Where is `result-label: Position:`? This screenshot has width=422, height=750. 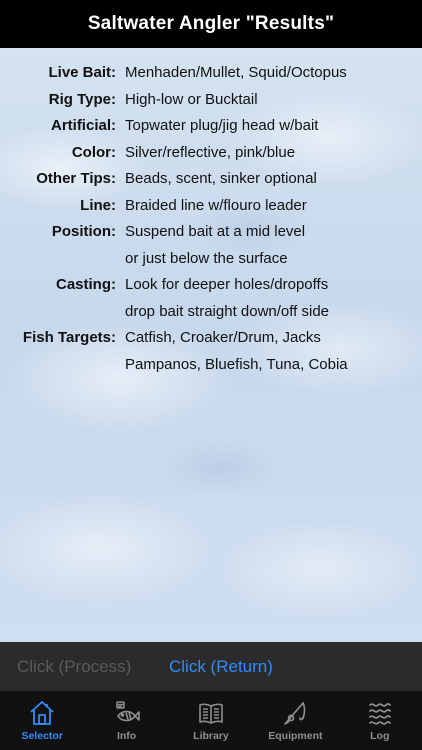
result-label: Position: is located at coordinates (83, 231).